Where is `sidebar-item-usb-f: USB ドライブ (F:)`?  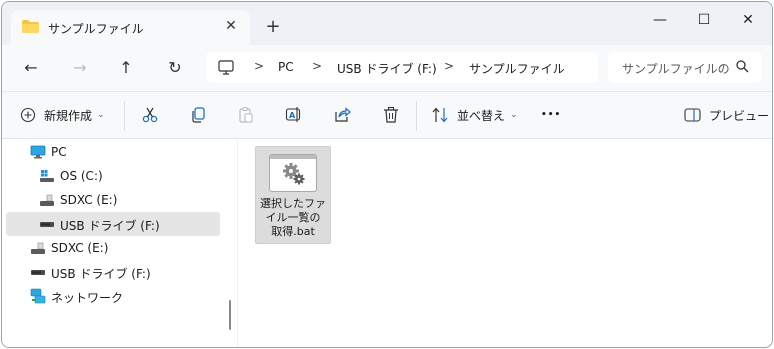 sidebar-item-usb-f: USB ドライブ (F:) is located at coordinates (113, 224).